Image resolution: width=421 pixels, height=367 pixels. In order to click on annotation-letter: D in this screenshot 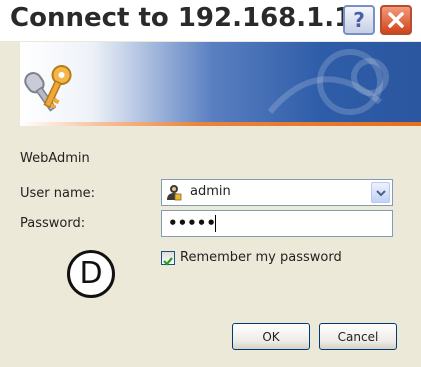, I will do `click(91, 273)`.